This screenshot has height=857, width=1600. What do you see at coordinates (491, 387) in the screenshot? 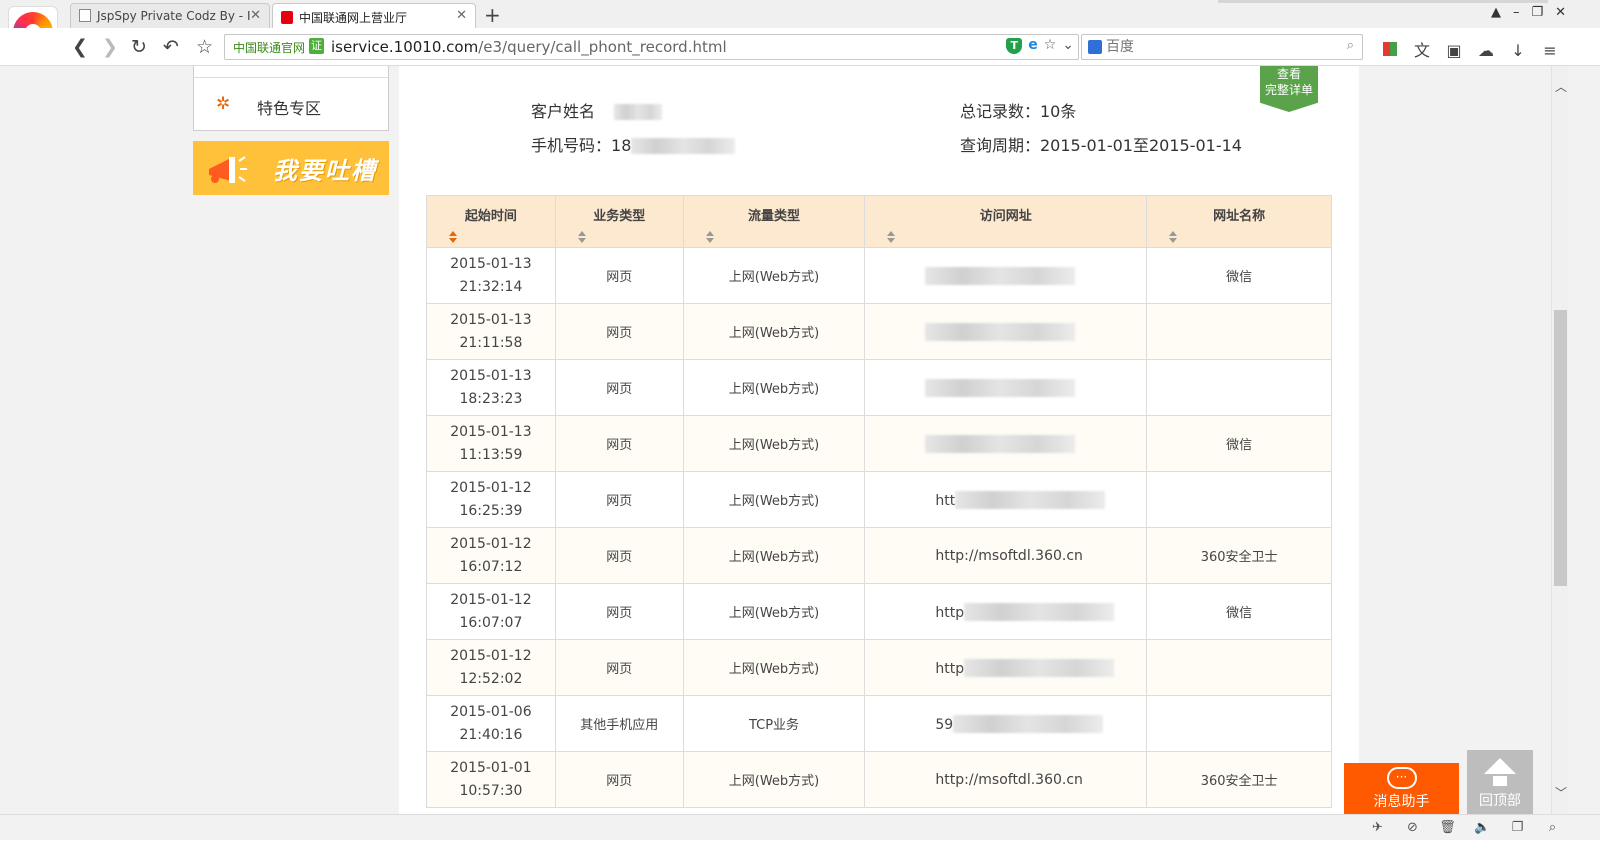
I see `cell-start-time: 2015-01-13 18:23:23` at bounding box center [491, 387].